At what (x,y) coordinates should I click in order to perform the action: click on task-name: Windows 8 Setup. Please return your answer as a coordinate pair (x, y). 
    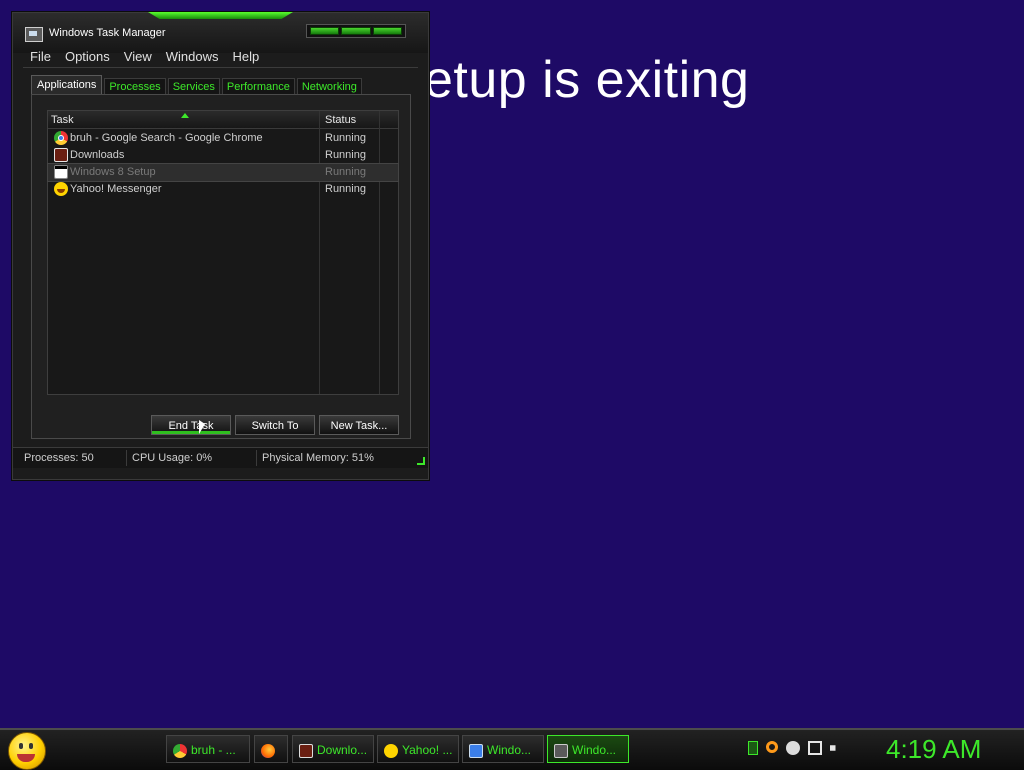
    Looking at the image, I should click on (113, 172).